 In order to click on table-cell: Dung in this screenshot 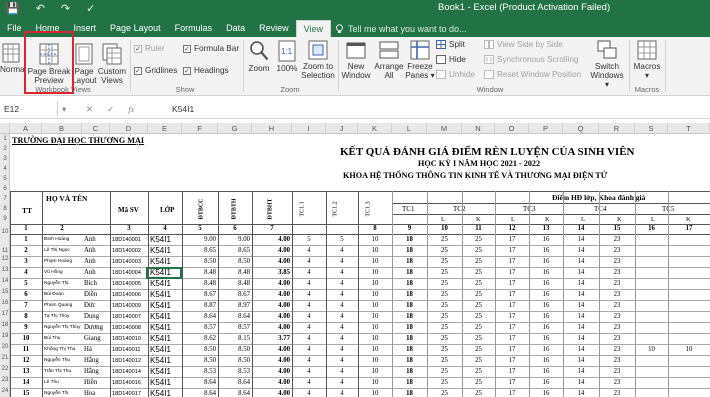, I will do `click(96, 317)`.